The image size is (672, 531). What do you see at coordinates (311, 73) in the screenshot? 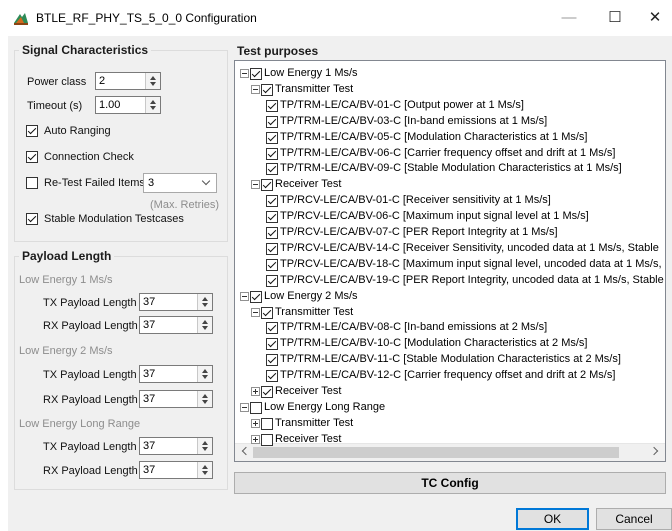
I see `tree-node-label: Low Energy 1 Ms/s` at bounding box center [311, 73].